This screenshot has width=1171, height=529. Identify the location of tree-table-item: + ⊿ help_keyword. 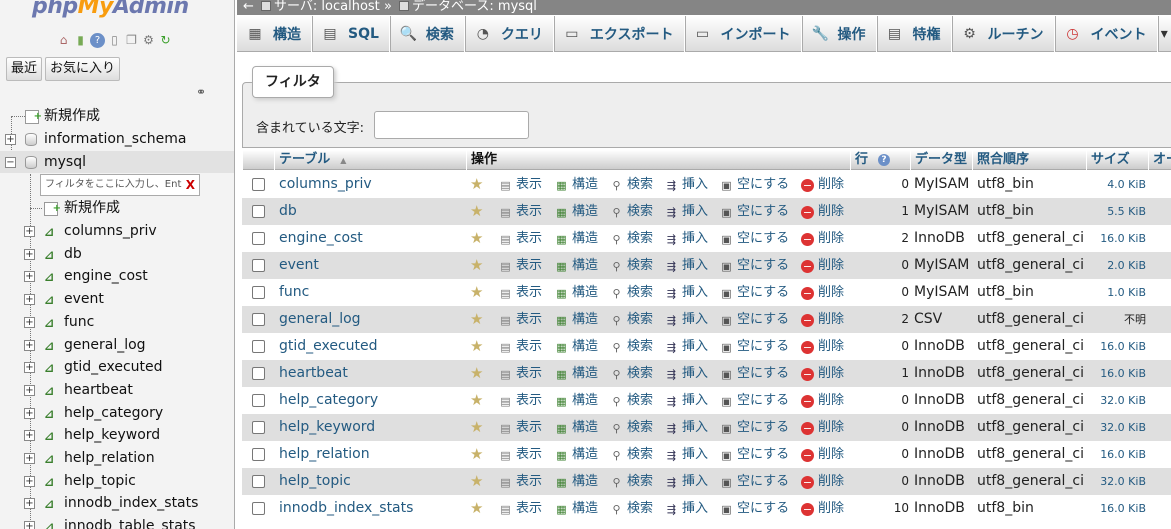
(117, 435).